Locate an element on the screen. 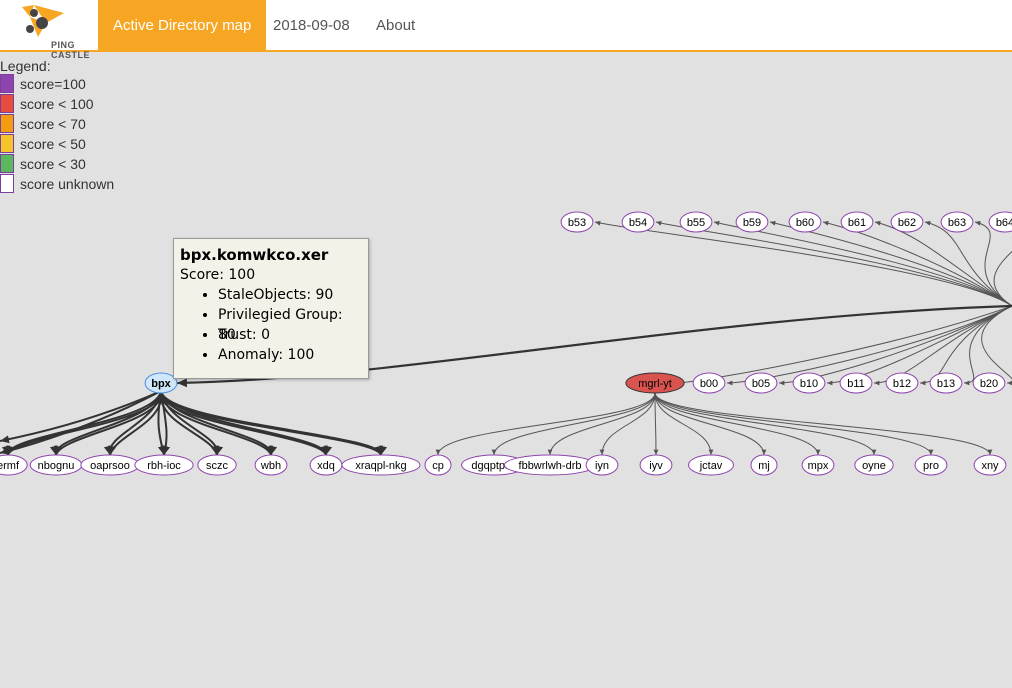  tooltip-detail-item: Anomaly: 100 is located at coordinates (290, 355).